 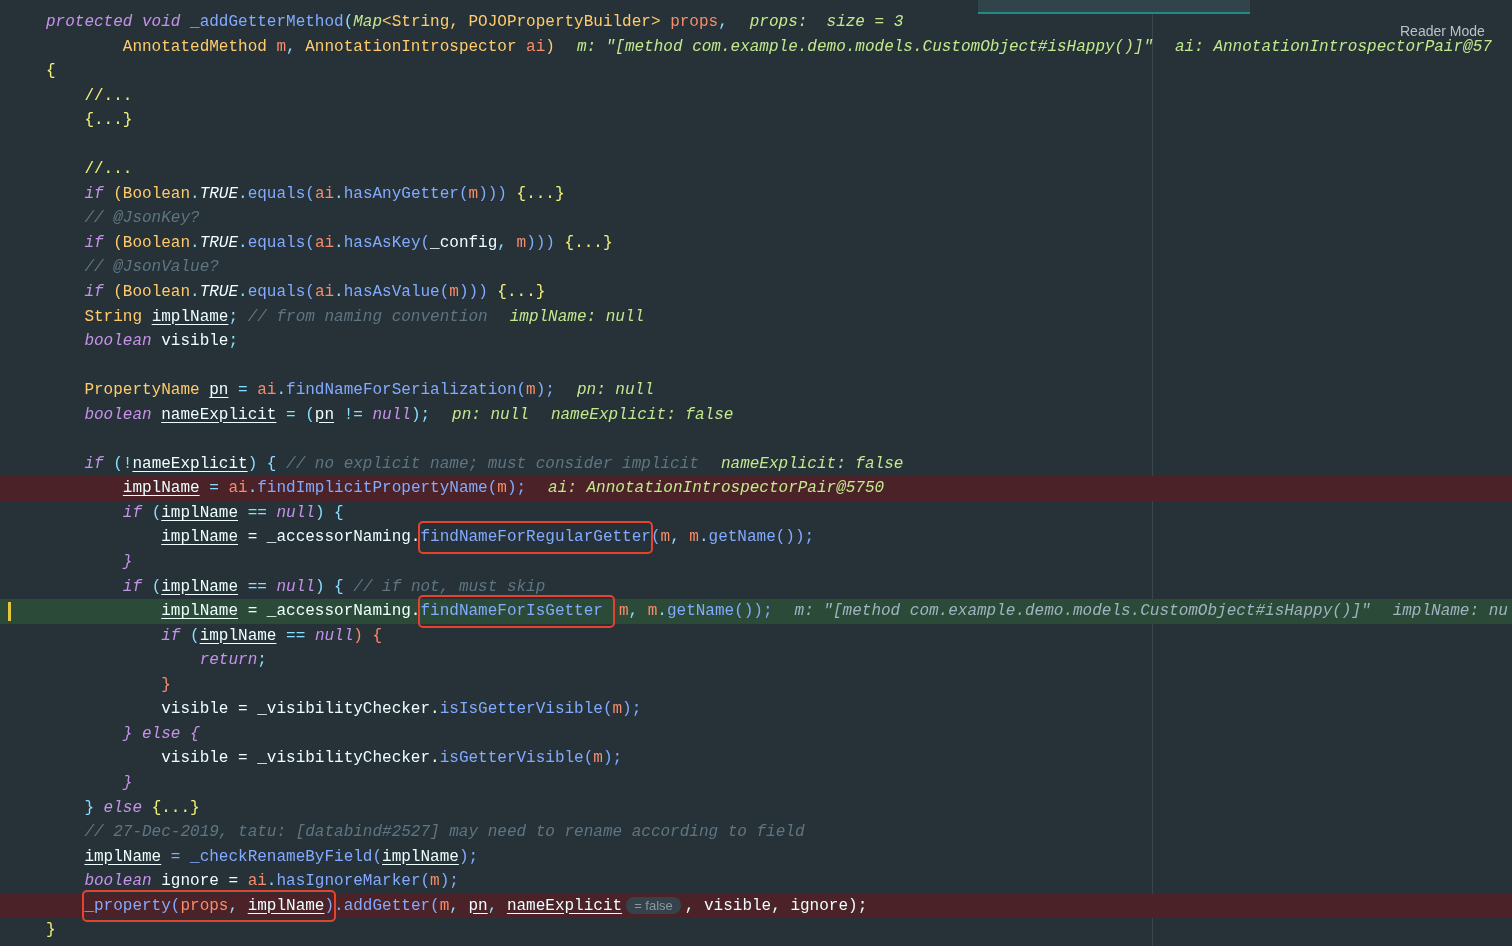 What do you see at coordinates (285, 317) in the screenshot?
I see `code-text: String implName; // from naming convention` at bounding box center [285, 317].